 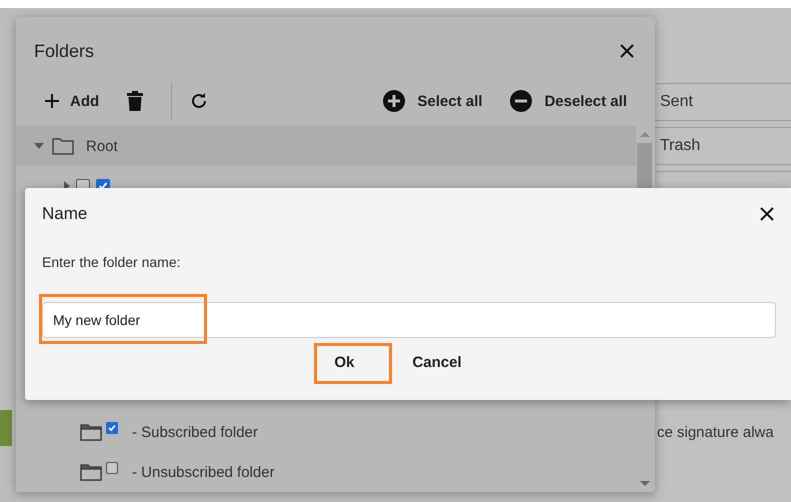 I want to click on plus-icon, so click(x=52, y=101).